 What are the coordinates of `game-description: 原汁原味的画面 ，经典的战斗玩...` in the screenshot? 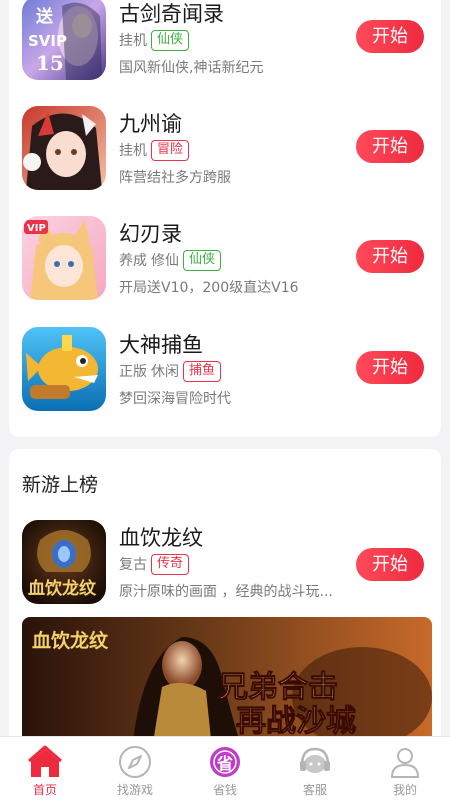 It's located at (226, 592).